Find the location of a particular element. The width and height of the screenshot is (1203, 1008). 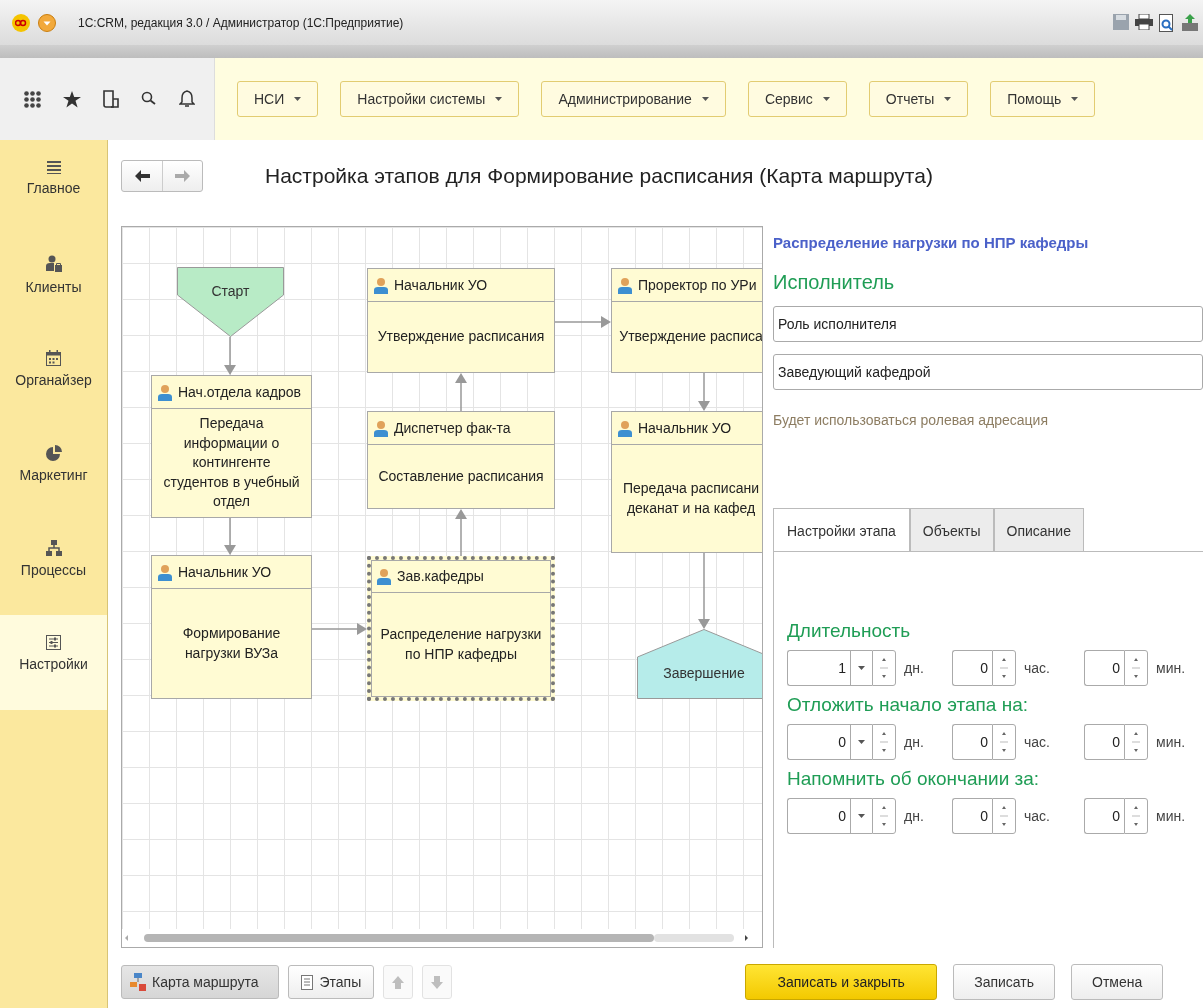

unit-label: дн. is located at coordinates (914, 742).